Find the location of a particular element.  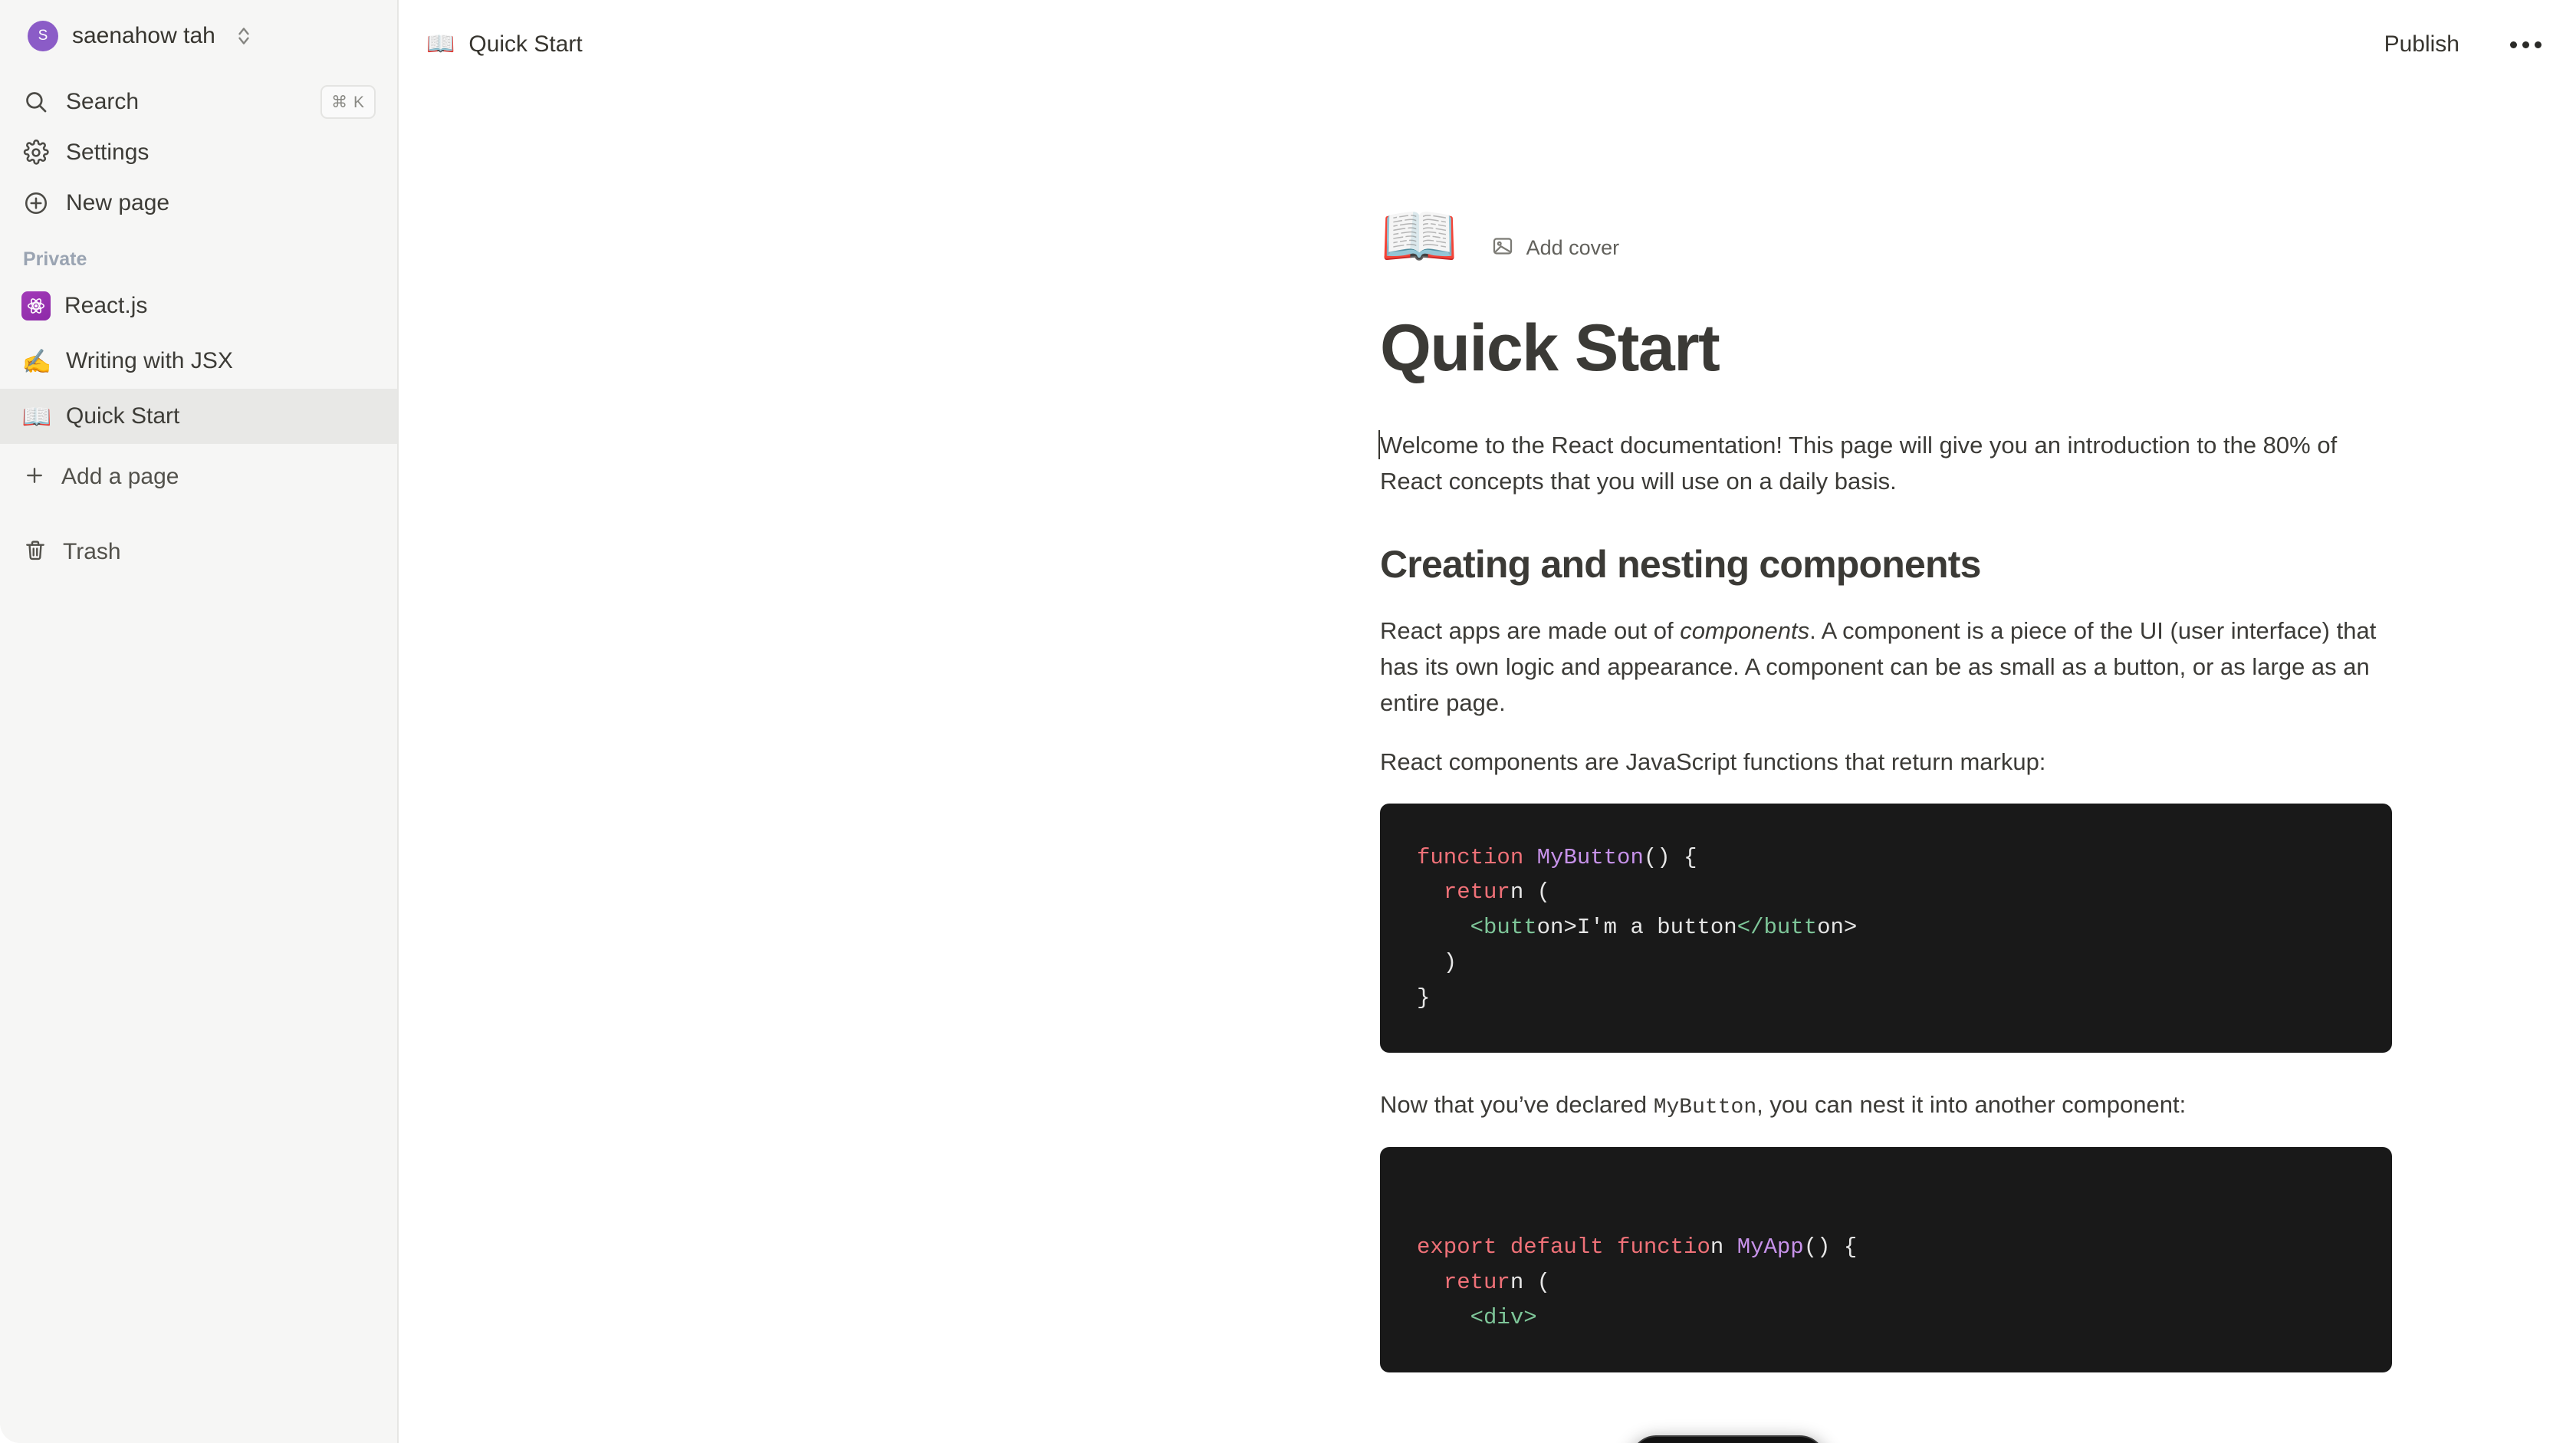

image-icon is located at coordinates (1503, 248).